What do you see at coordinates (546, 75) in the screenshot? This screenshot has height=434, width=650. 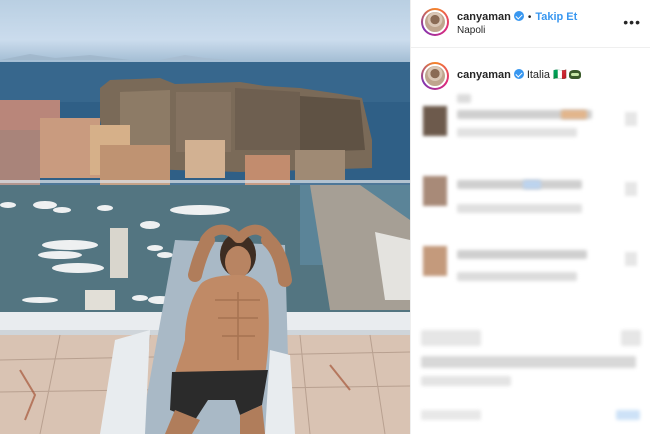 I see `caption-body: Italia 🇮🇹` at bounding box center [546, 75].